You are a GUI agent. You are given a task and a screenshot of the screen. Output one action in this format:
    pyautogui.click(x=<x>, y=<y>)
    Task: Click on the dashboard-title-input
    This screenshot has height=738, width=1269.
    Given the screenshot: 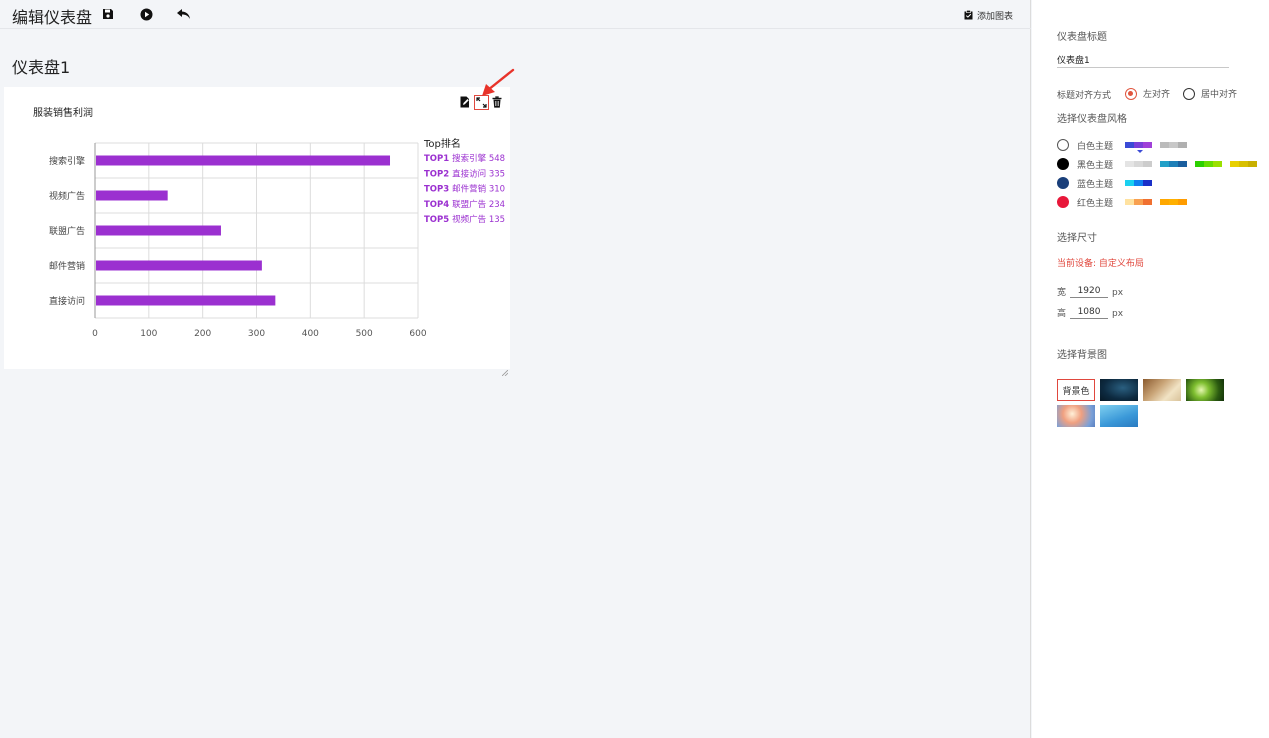 What is the action you would take?
    pyautogui.click(x=1143, y=60)
    